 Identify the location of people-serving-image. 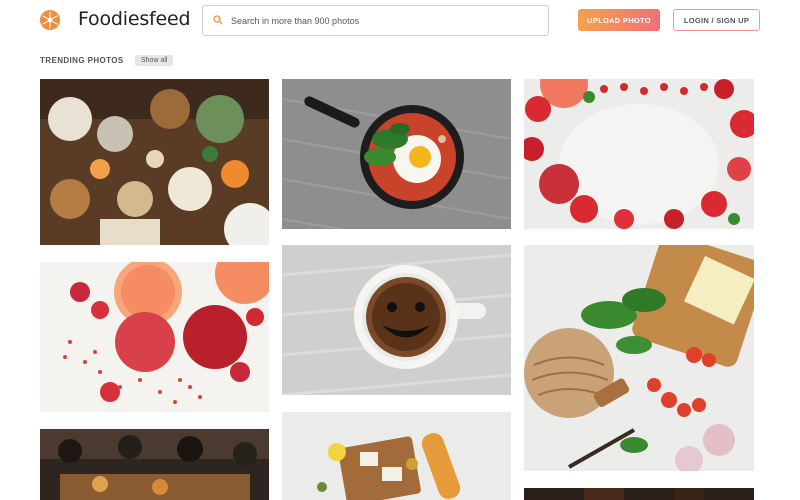
(154, 464).